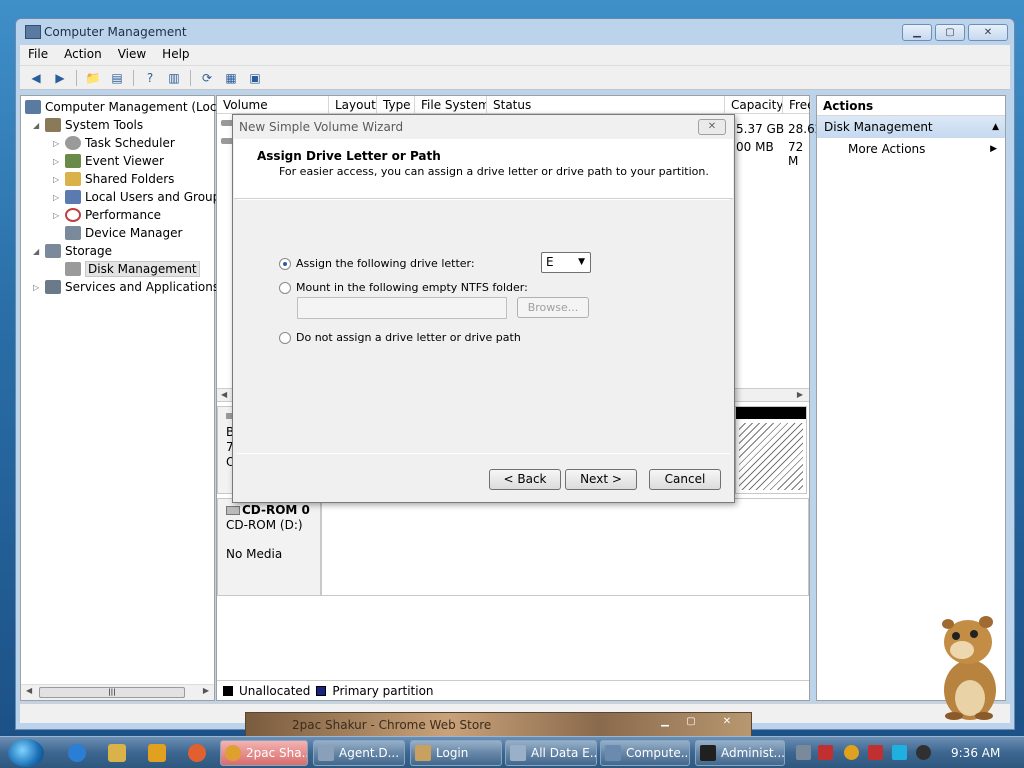  Describe the element at coordinates (126, 269) in the screenshot. I see `tree-item-disk-management: Disk Management` at that location.